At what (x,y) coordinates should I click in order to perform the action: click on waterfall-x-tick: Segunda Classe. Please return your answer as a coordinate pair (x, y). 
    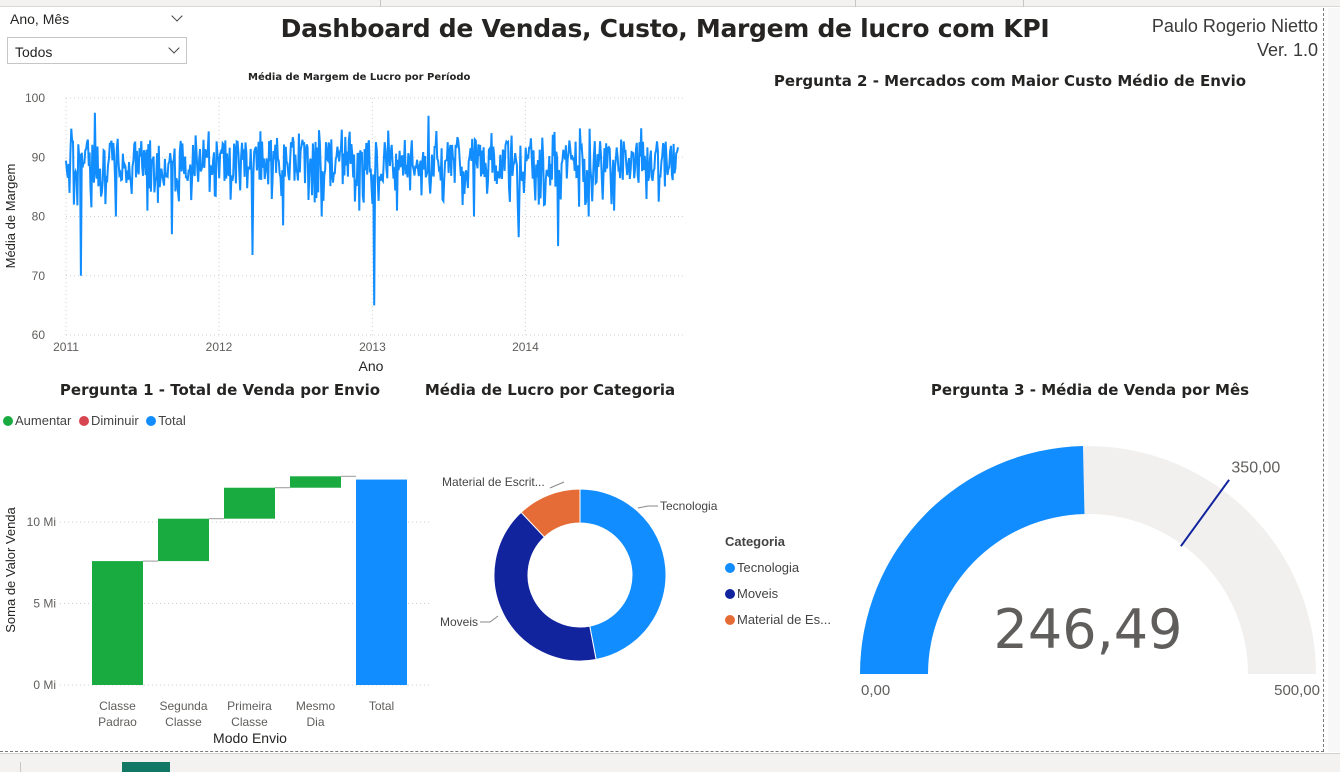
    Looking at the image, I should click on (183, 714).